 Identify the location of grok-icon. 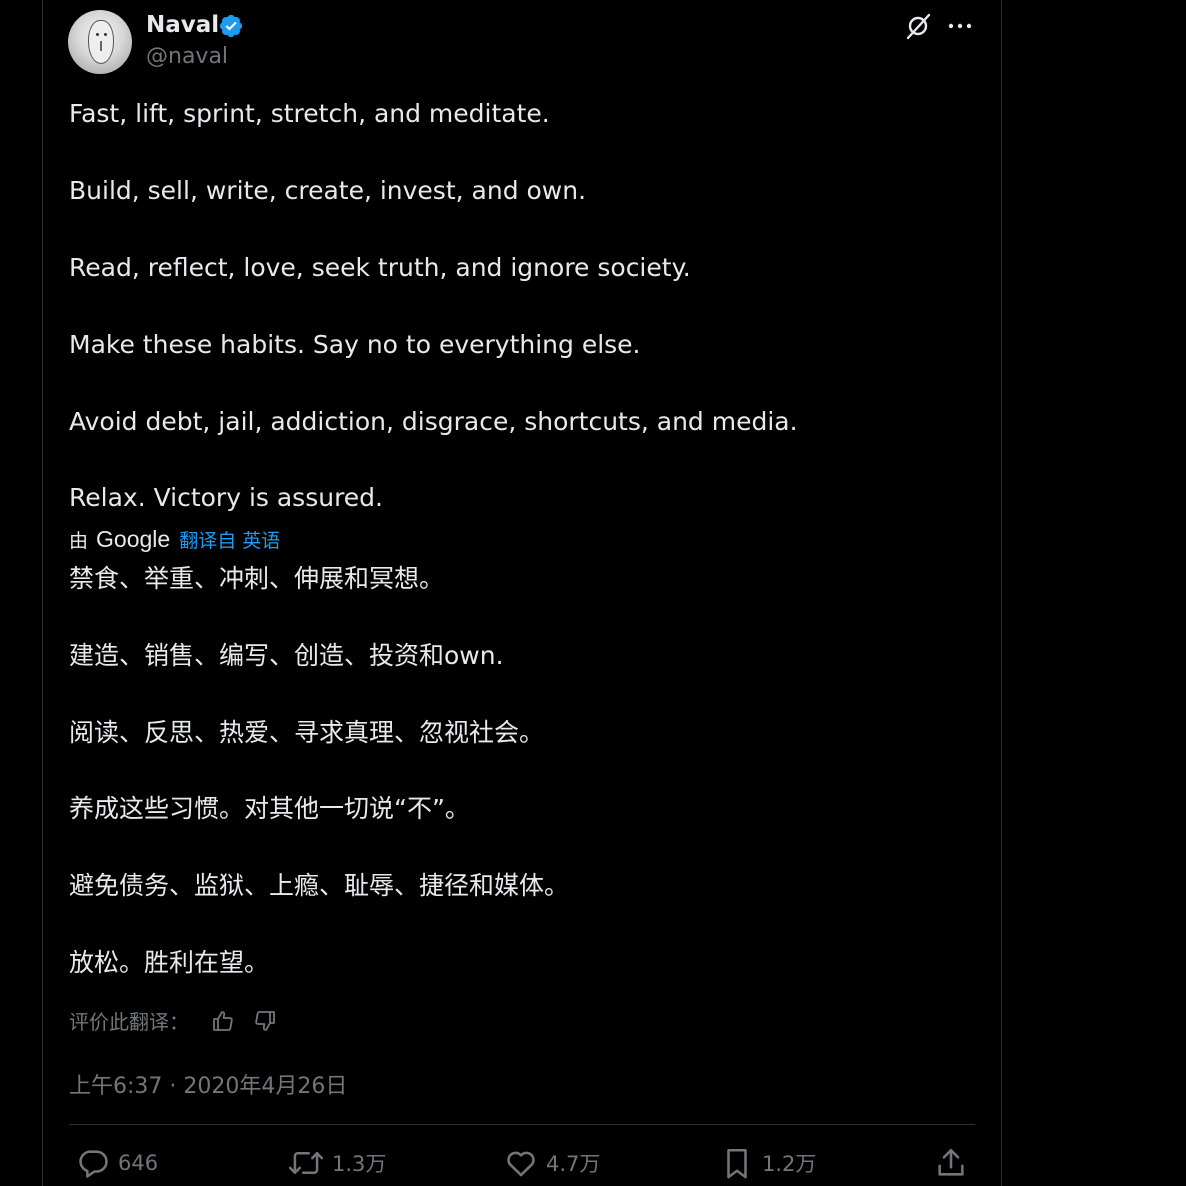
(918, 26).